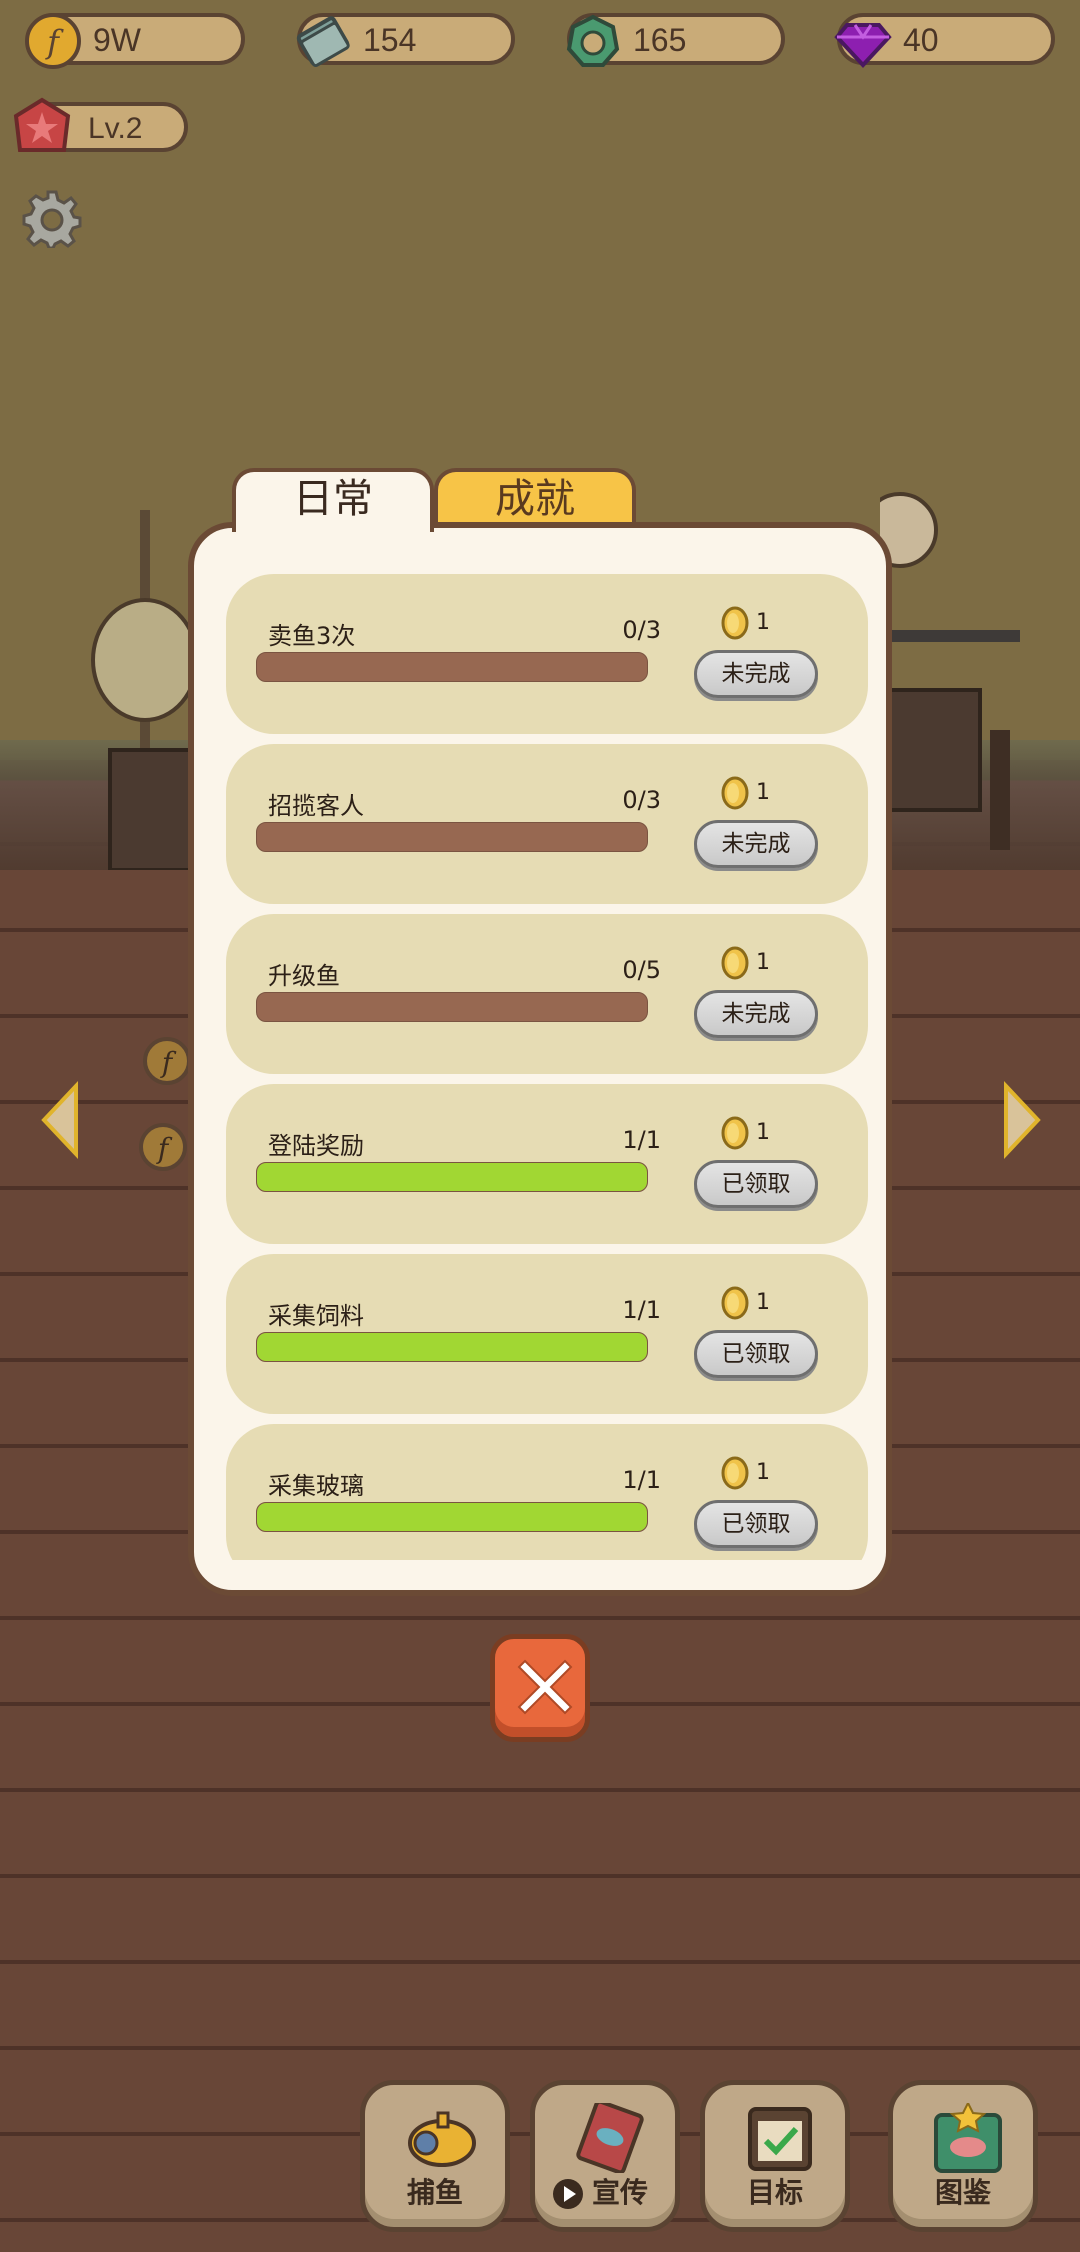 Image resolution: width=1080 pixels, height=2252 pixels. What do you see at coordinates (545, 1687) in the screenshot?
I see `close-icon` at bounding box center [545, 1687].